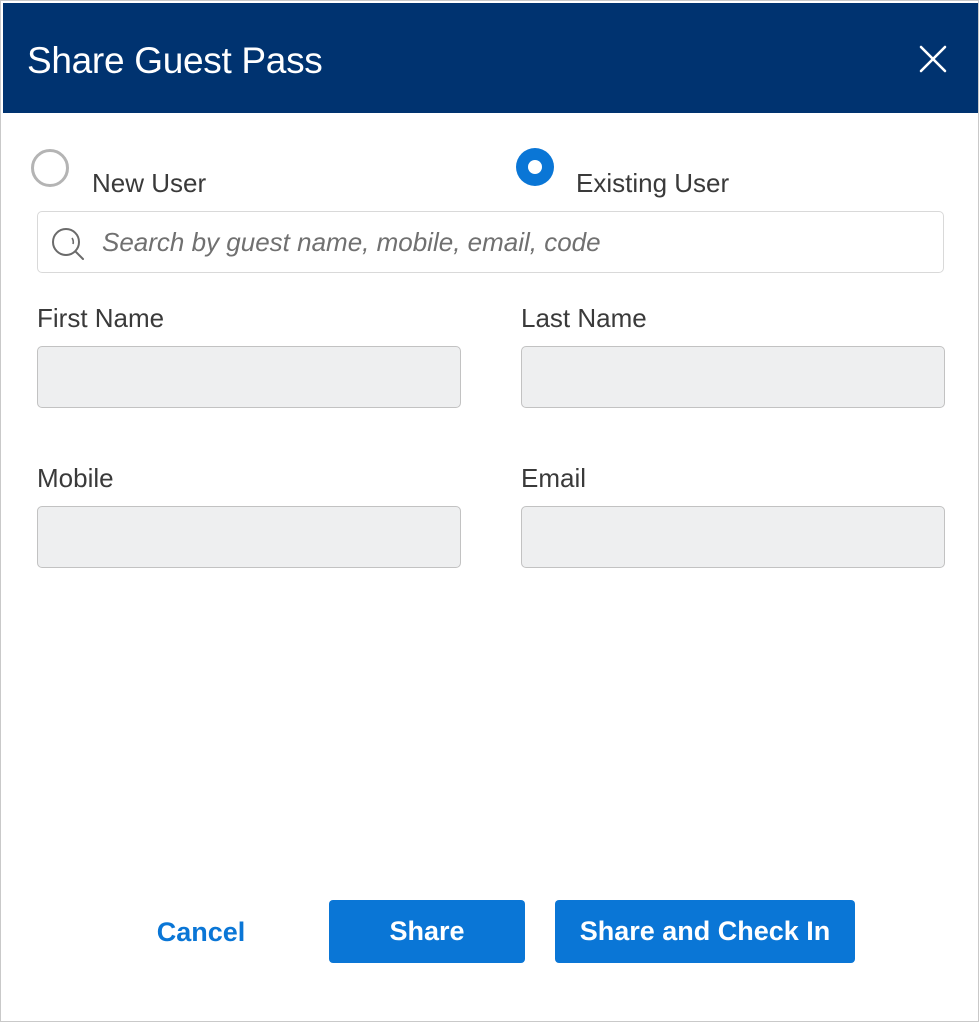  Describe the element at coordinates (201, 932) in the screenshot. I see `cancel-button: Cancel` at that location.